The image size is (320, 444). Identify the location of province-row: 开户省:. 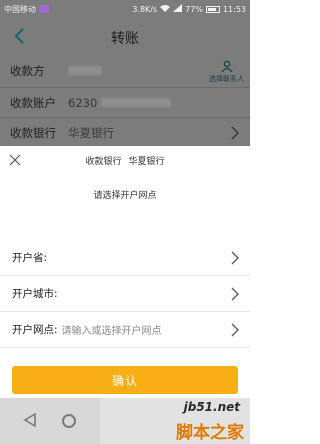
(125, 258).